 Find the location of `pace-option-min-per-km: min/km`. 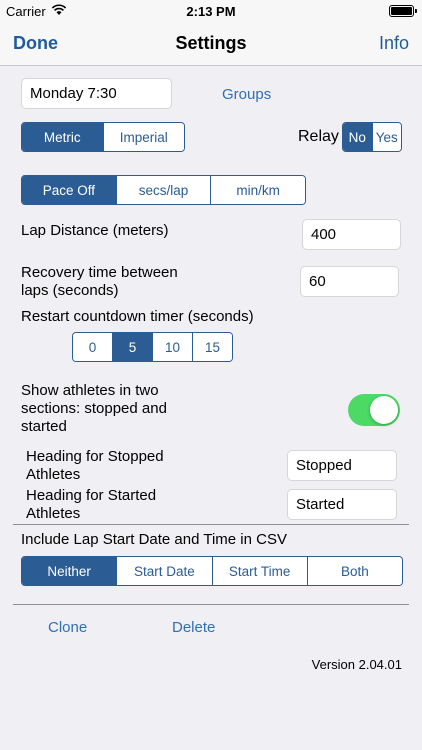

pace-option-min-per-km: min/km is located at coordinates (257, 190).